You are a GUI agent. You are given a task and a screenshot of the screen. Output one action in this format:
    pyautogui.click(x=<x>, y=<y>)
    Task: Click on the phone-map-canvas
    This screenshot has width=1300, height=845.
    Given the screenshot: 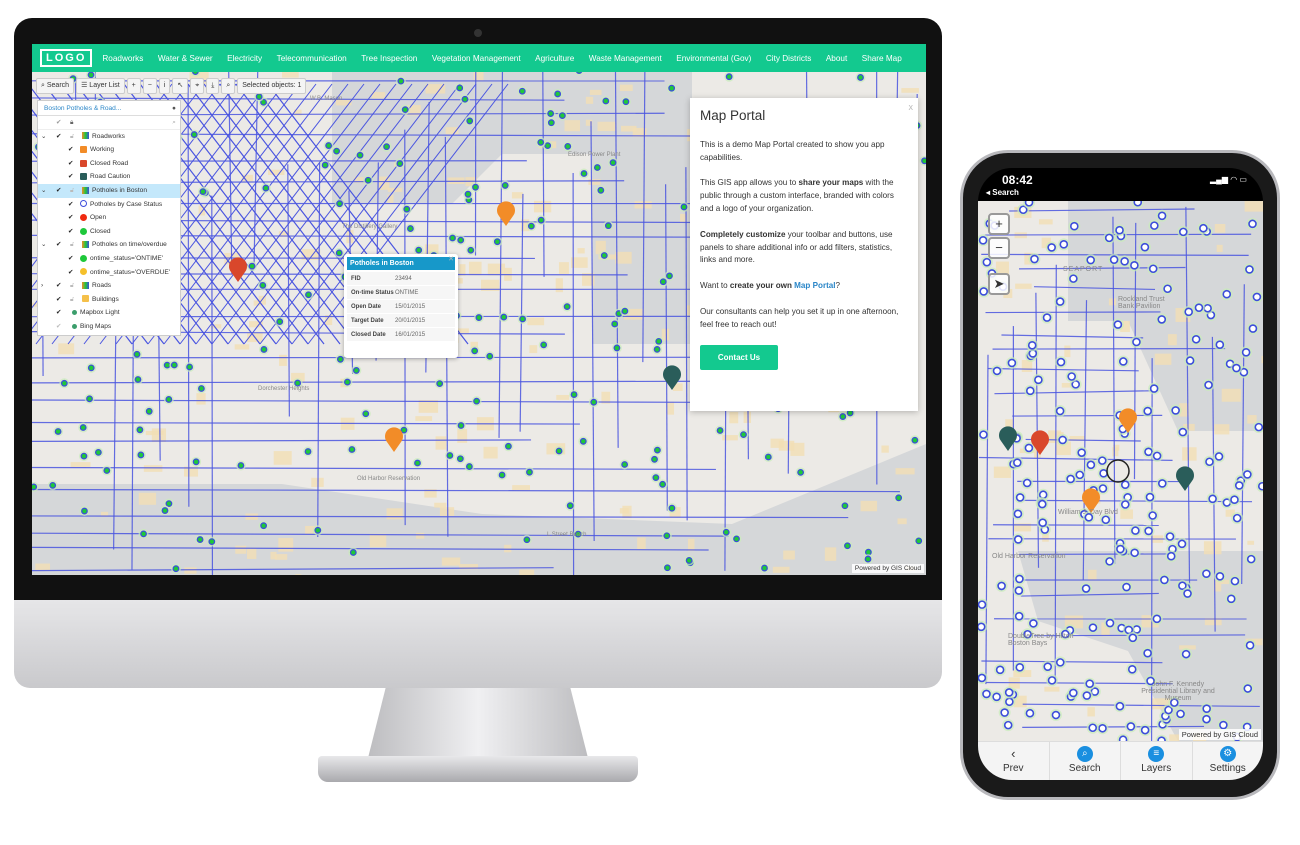 What is the action you would take?
    pyautogui.click(x=1120, y=471)
    